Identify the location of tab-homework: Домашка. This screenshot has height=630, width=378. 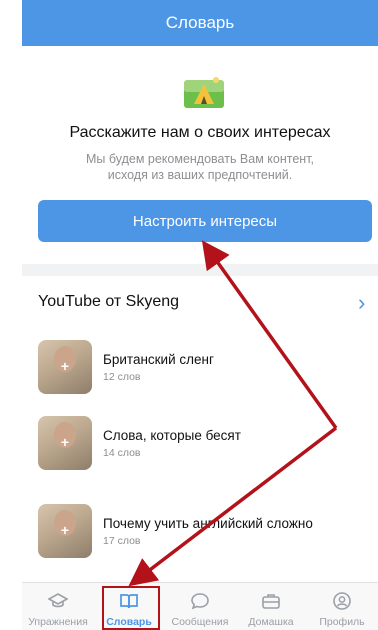
(271, 606).